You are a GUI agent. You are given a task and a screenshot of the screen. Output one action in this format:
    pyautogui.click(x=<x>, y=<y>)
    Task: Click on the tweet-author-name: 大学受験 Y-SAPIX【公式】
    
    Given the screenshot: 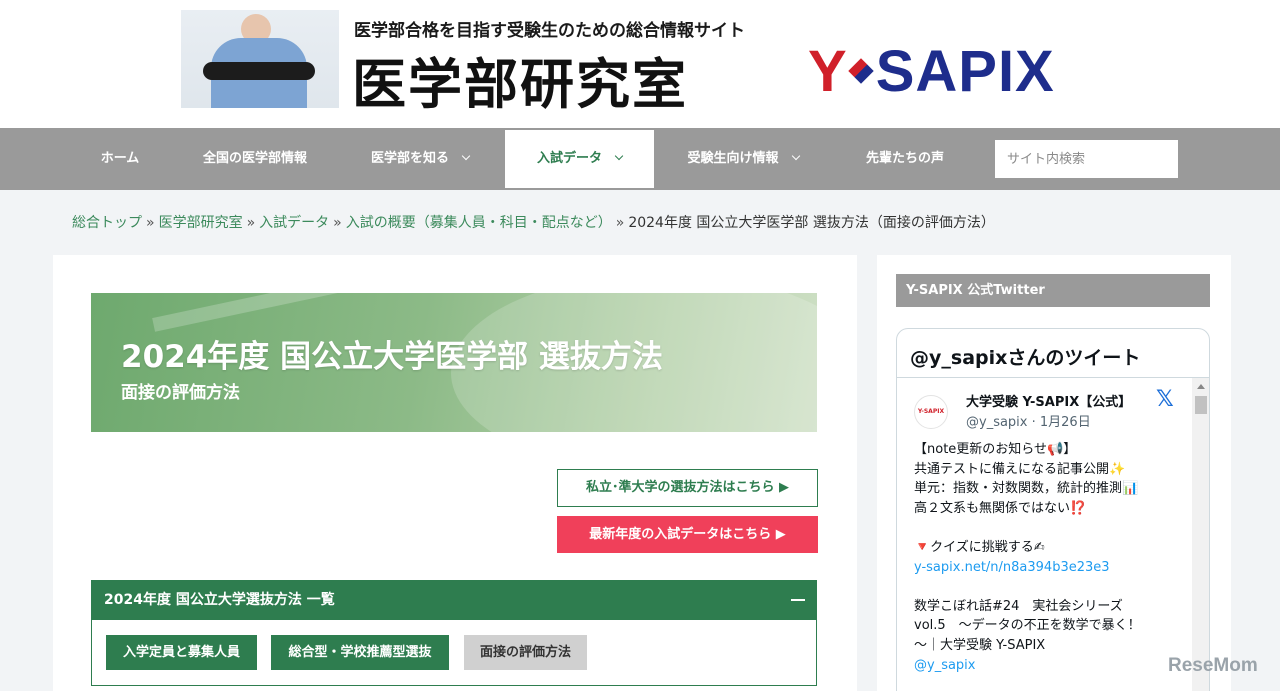 What is the action you would take?
    pyautogui.click(x=1048, y=400)
    